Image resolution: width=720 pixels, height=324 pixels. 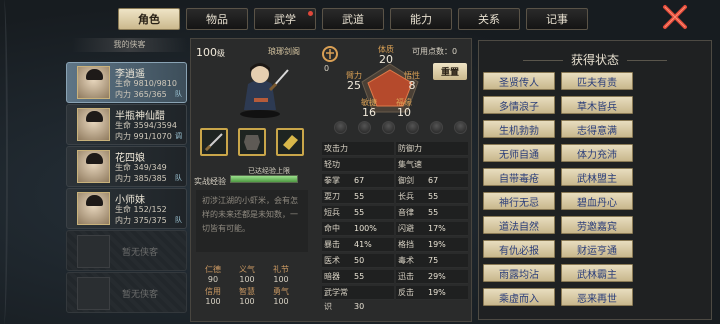 What do you see at coordinates (363, 244) in the screenshot?
I see `stat-value: 41%` at bounding box center [363, 244].